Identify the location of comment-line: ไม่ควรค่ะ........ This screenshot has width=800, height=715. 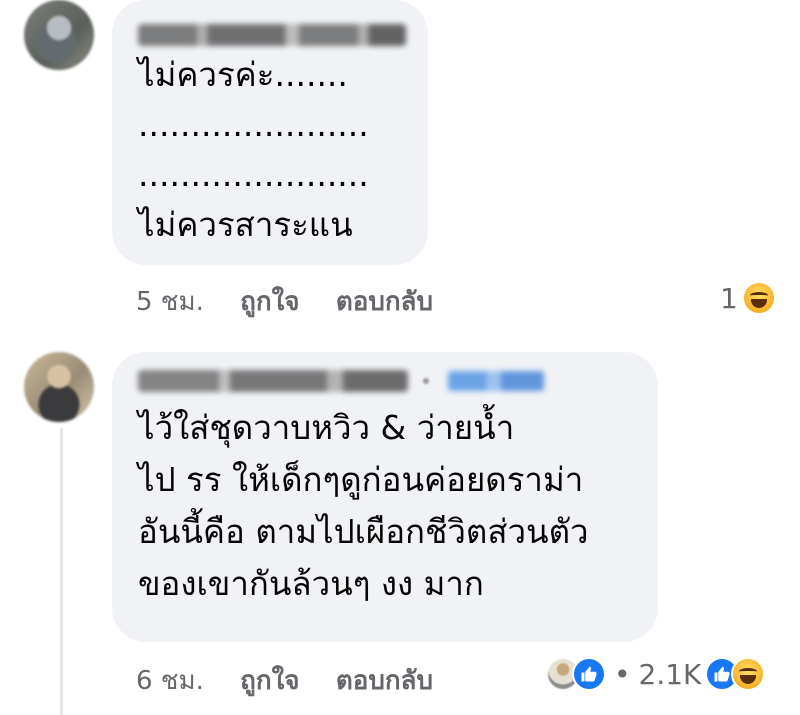
(243, 74).